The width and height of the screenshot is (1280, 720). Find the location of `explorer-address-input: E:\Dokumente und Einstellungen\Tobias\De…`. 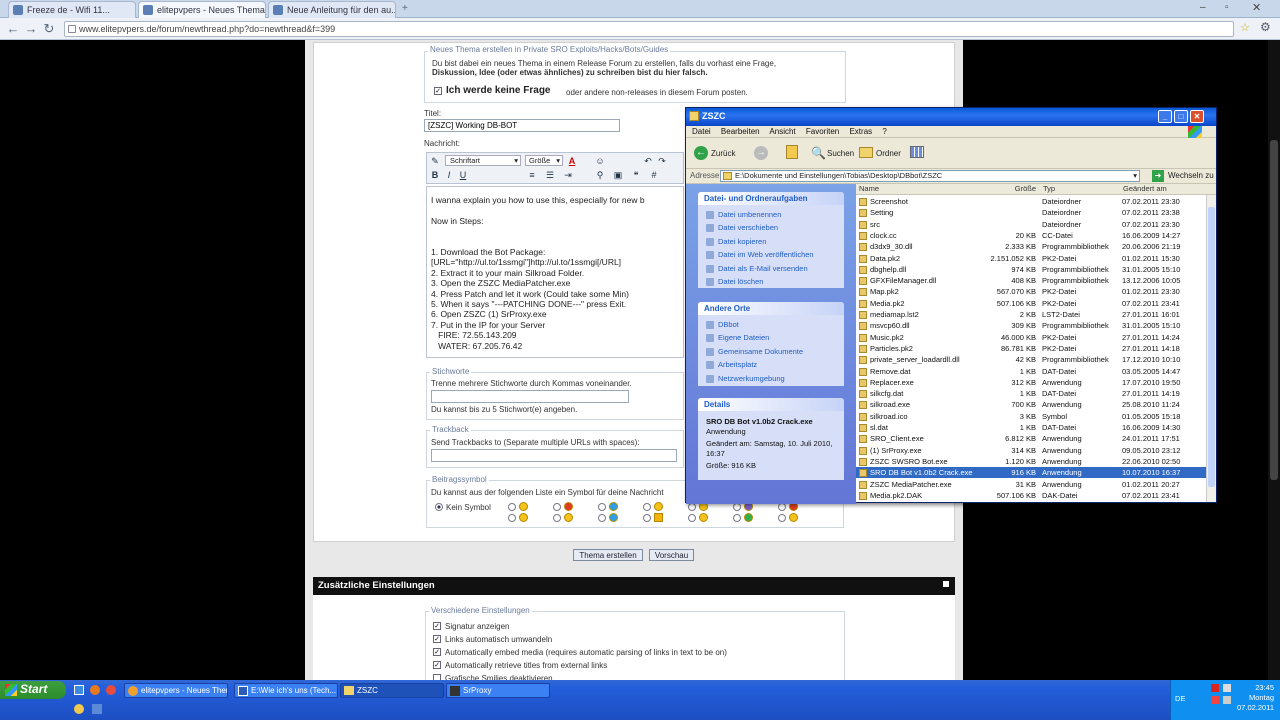

explorer-address-input: E:\Dokumente und Einstellungen\Tobias\De… is located at coordinates (930, 176).